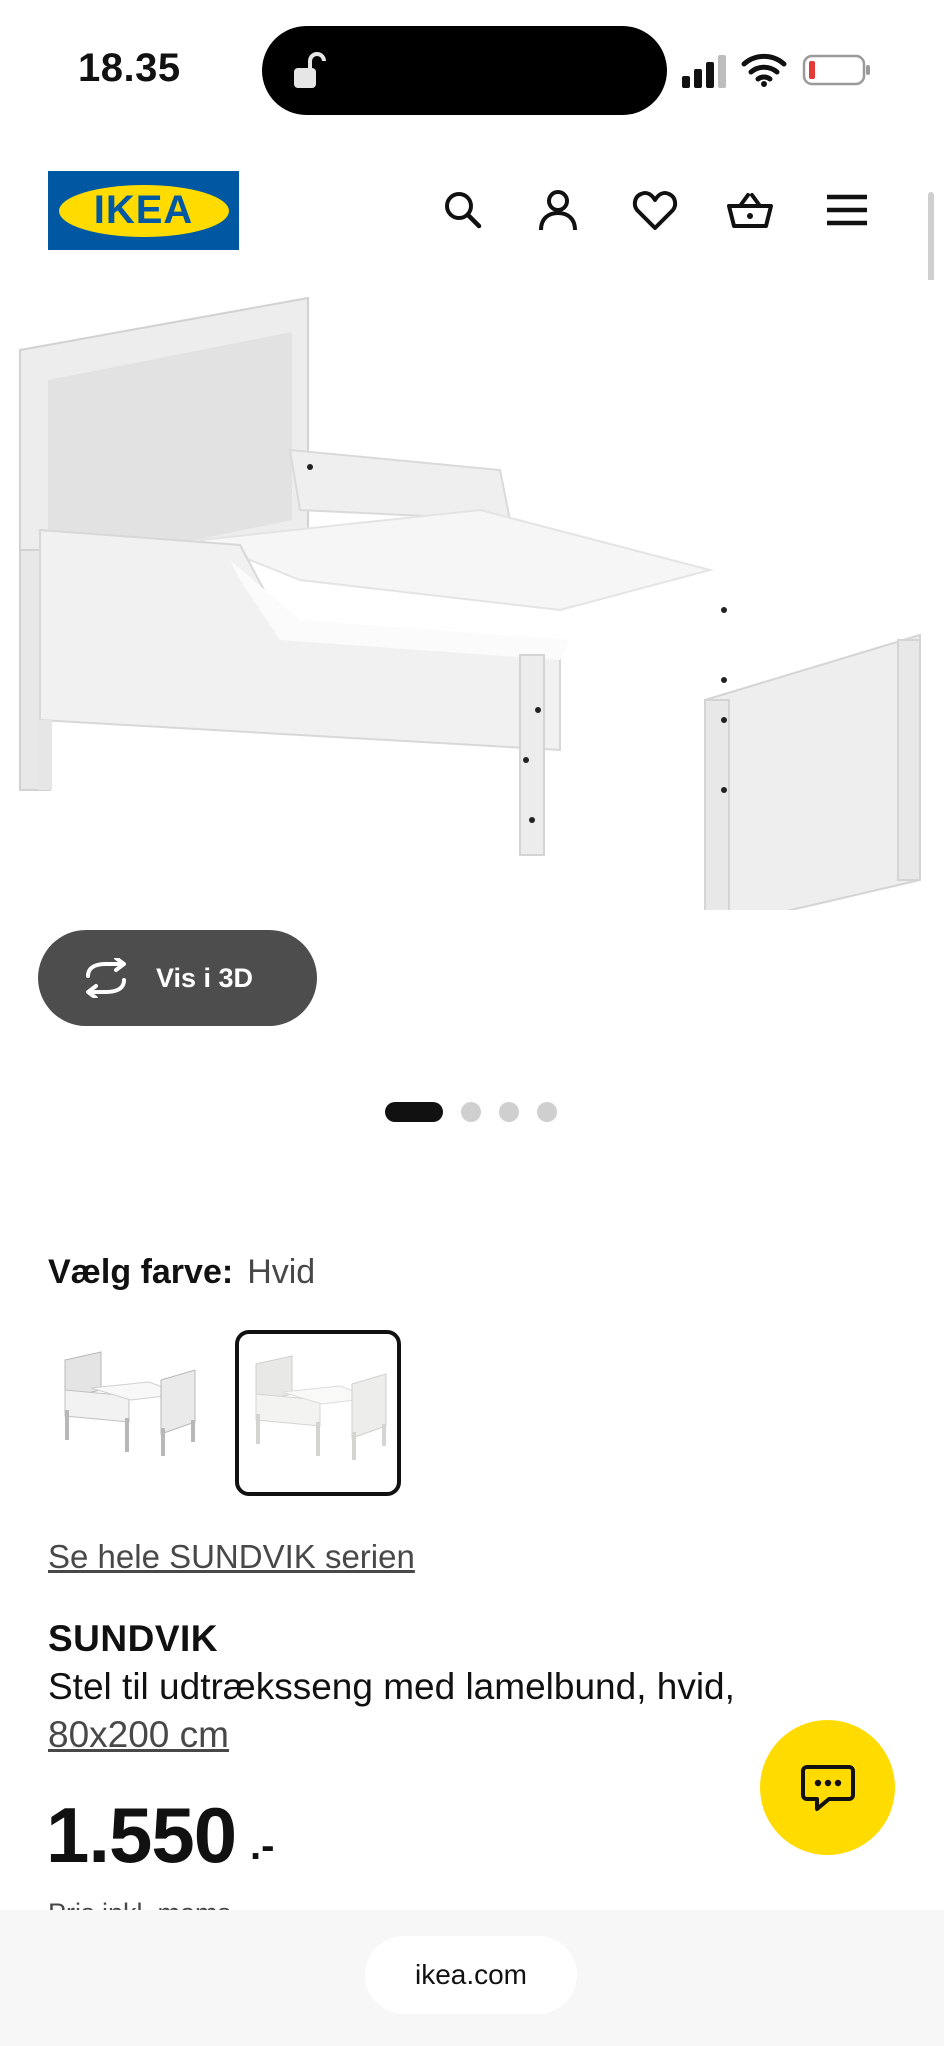  I want to click on color-swatch, so click(131, 1413).